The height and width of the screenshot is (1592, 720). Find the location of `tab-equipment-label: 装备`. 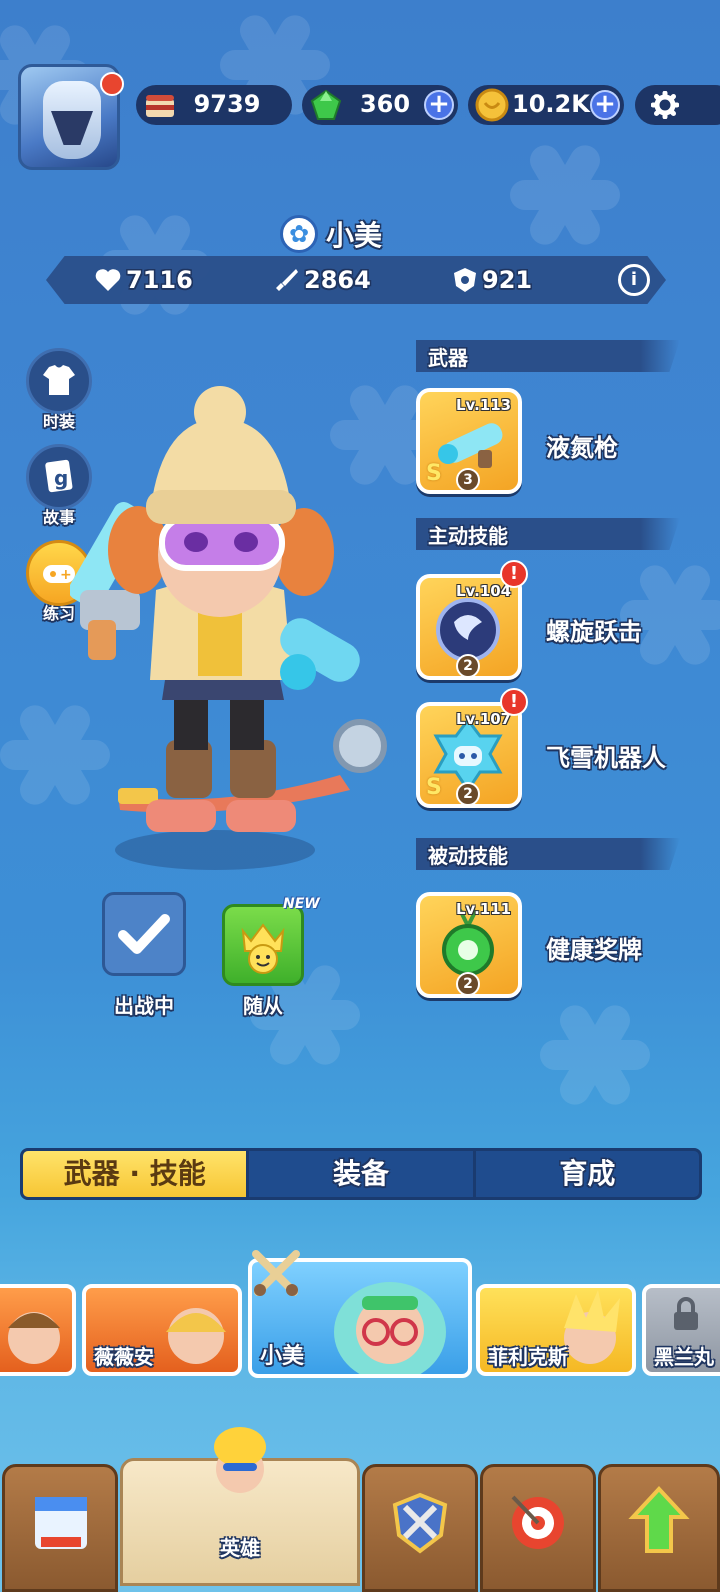

tab-equipment-label: 装备 is located at coordinates (360, 1173).